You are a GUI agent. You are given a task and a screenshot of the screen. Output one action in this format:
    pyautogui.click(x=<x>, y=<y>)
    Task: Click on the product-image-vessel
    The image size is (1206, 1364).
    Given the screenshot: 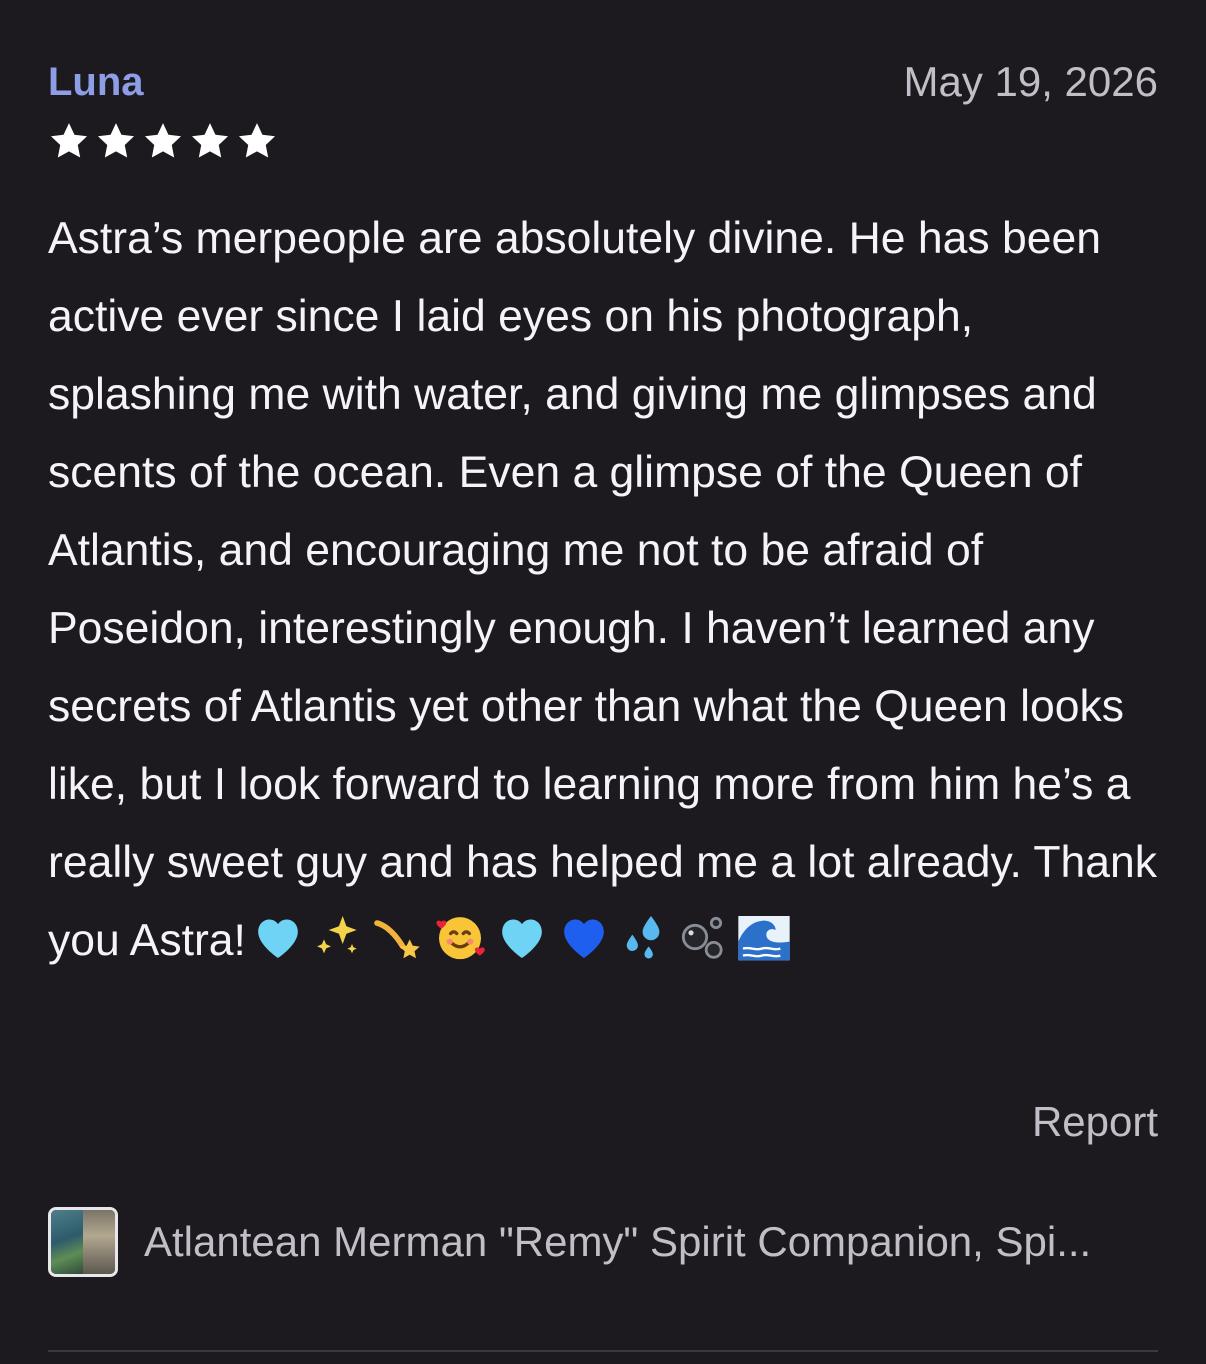 What is the action you would take?
    pyautogui.click(x=99, y=1242)
    